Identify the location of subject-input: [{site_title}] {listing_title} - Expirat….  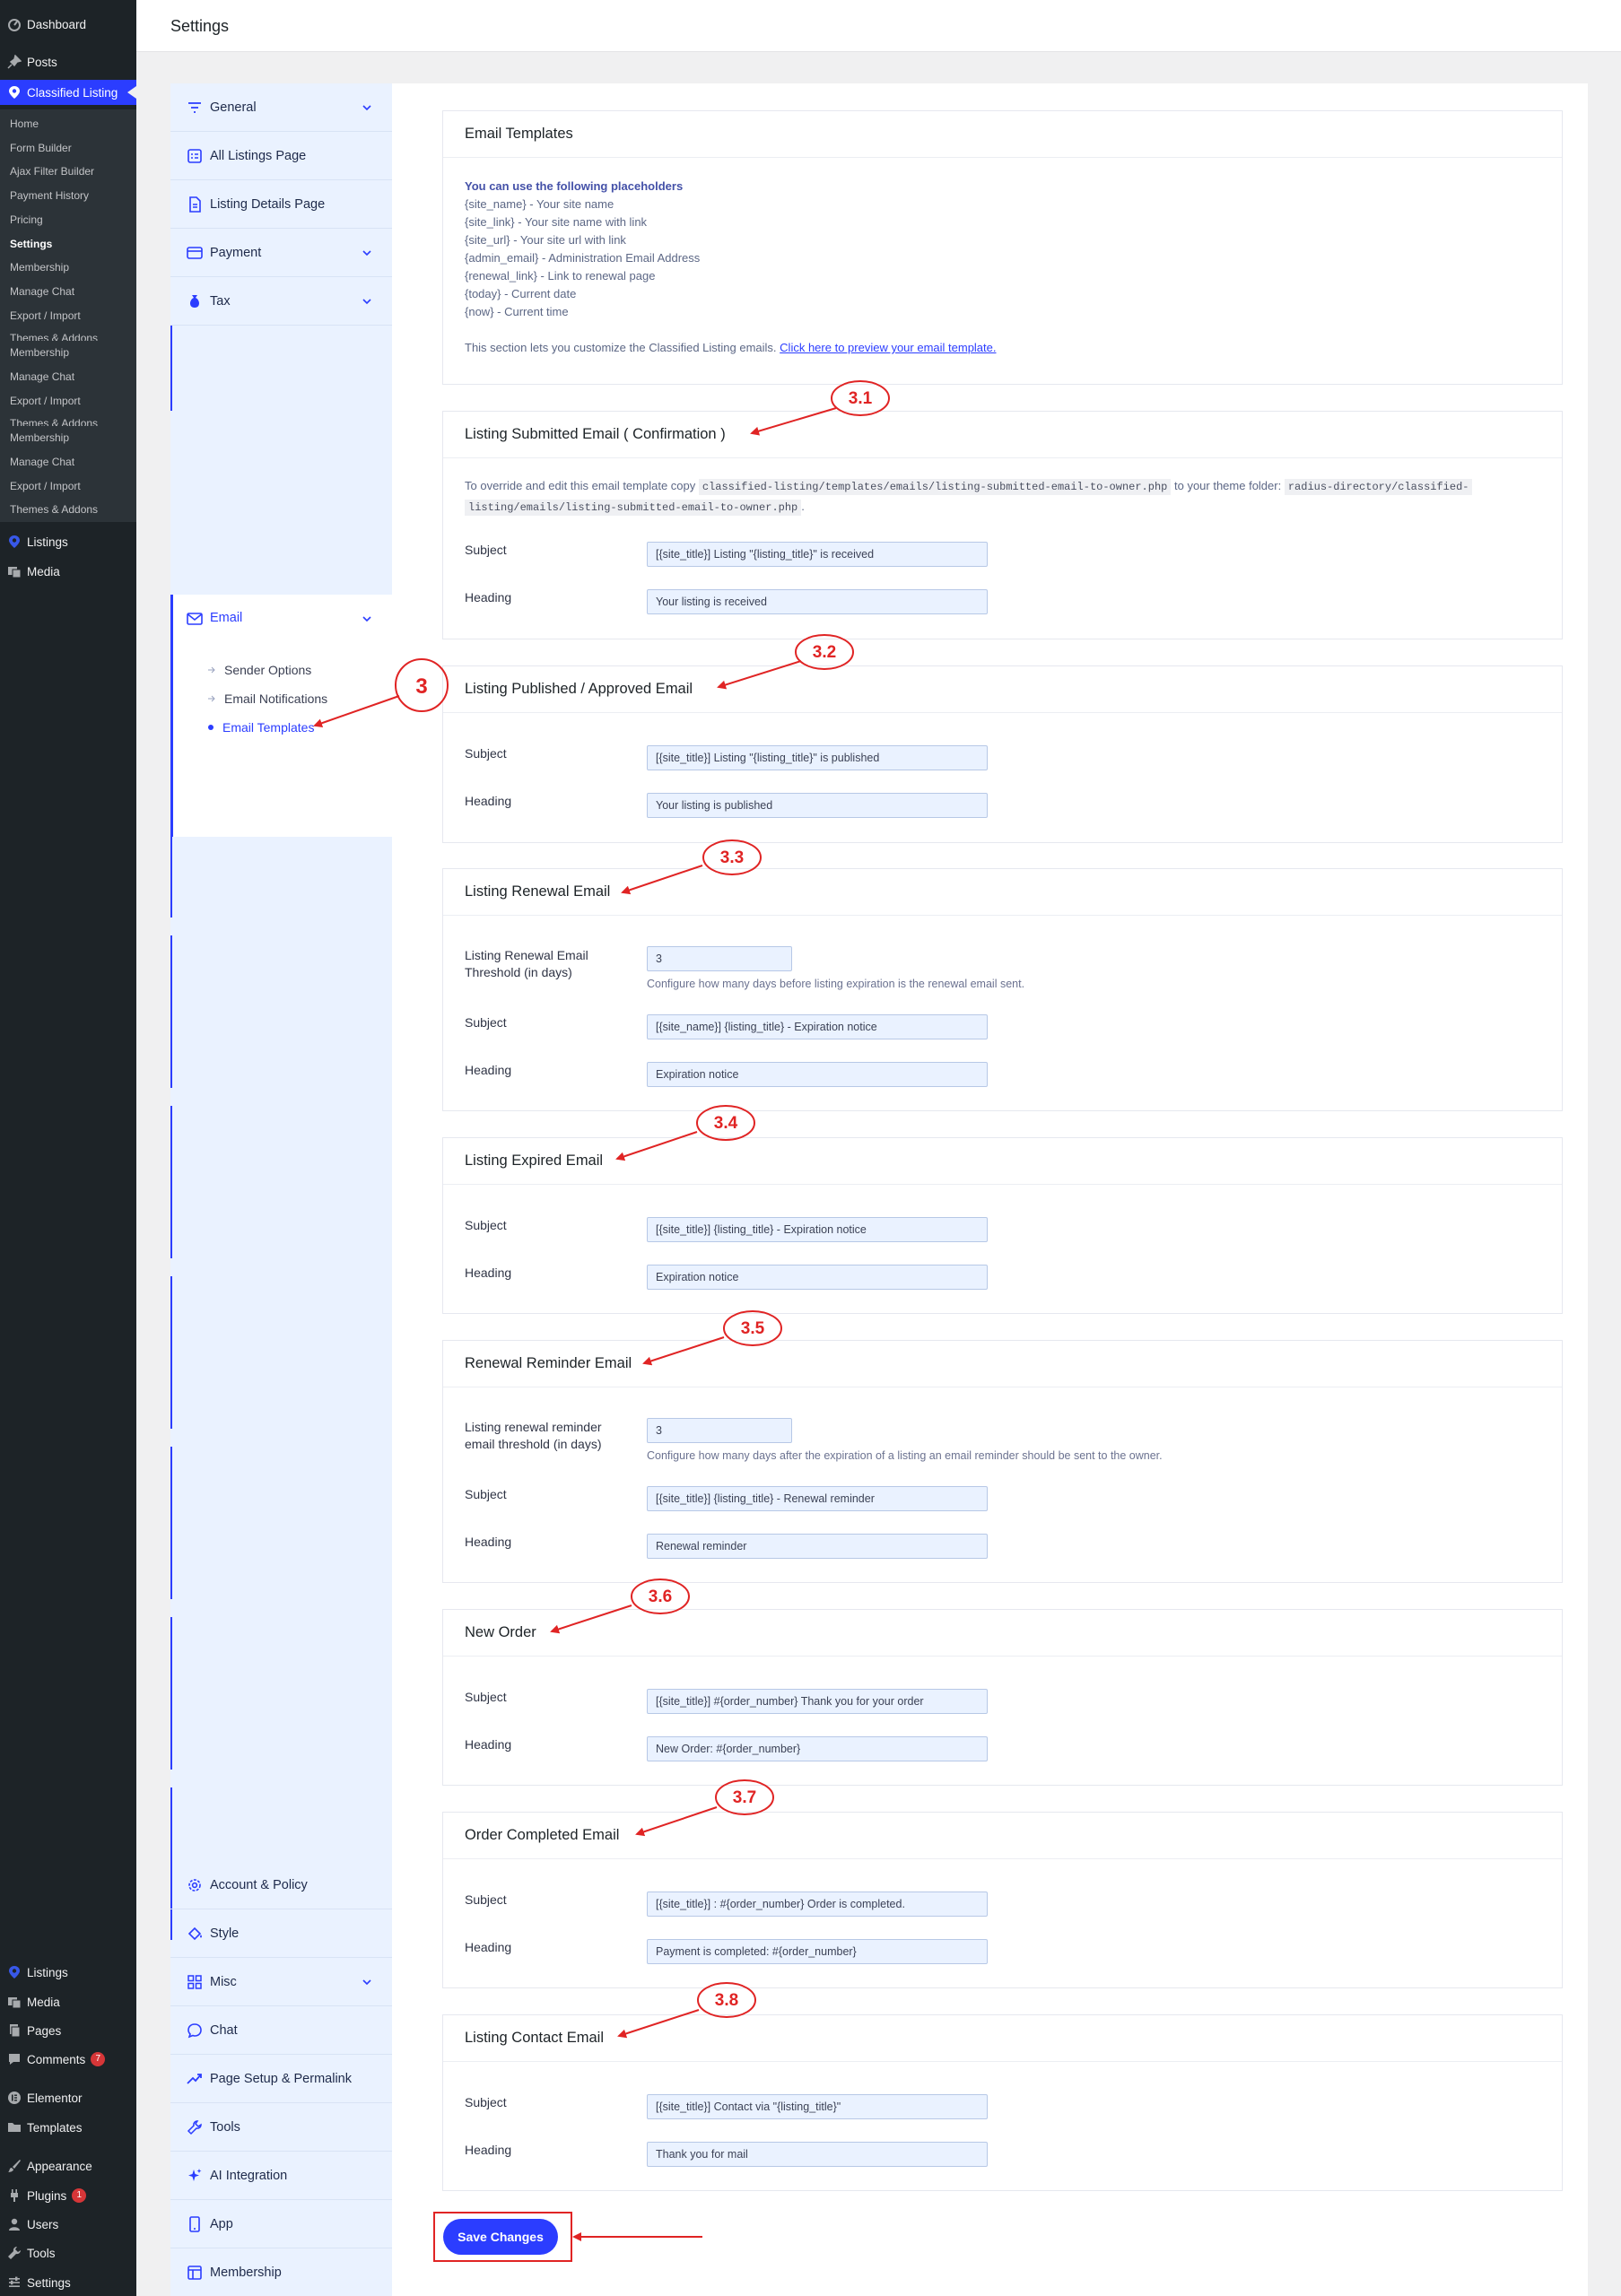
(817, 1229).